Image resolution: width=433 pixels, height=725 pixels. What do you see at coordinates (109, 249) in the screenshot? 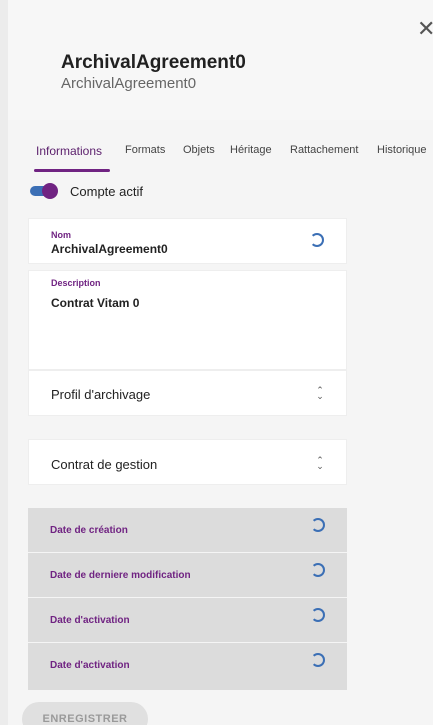
I see `nom-value: ArchivalAgreement0` at bounding box center [109, 249].